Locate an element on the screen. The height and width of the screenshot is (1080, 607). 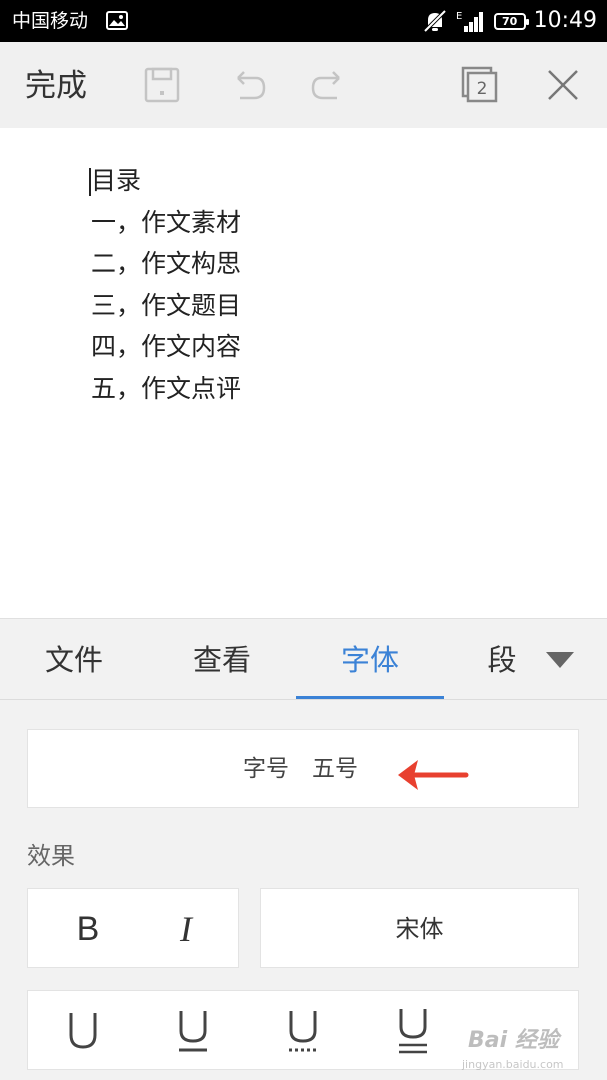
font-size-label: 字号 is located at coordinates (266, 769).